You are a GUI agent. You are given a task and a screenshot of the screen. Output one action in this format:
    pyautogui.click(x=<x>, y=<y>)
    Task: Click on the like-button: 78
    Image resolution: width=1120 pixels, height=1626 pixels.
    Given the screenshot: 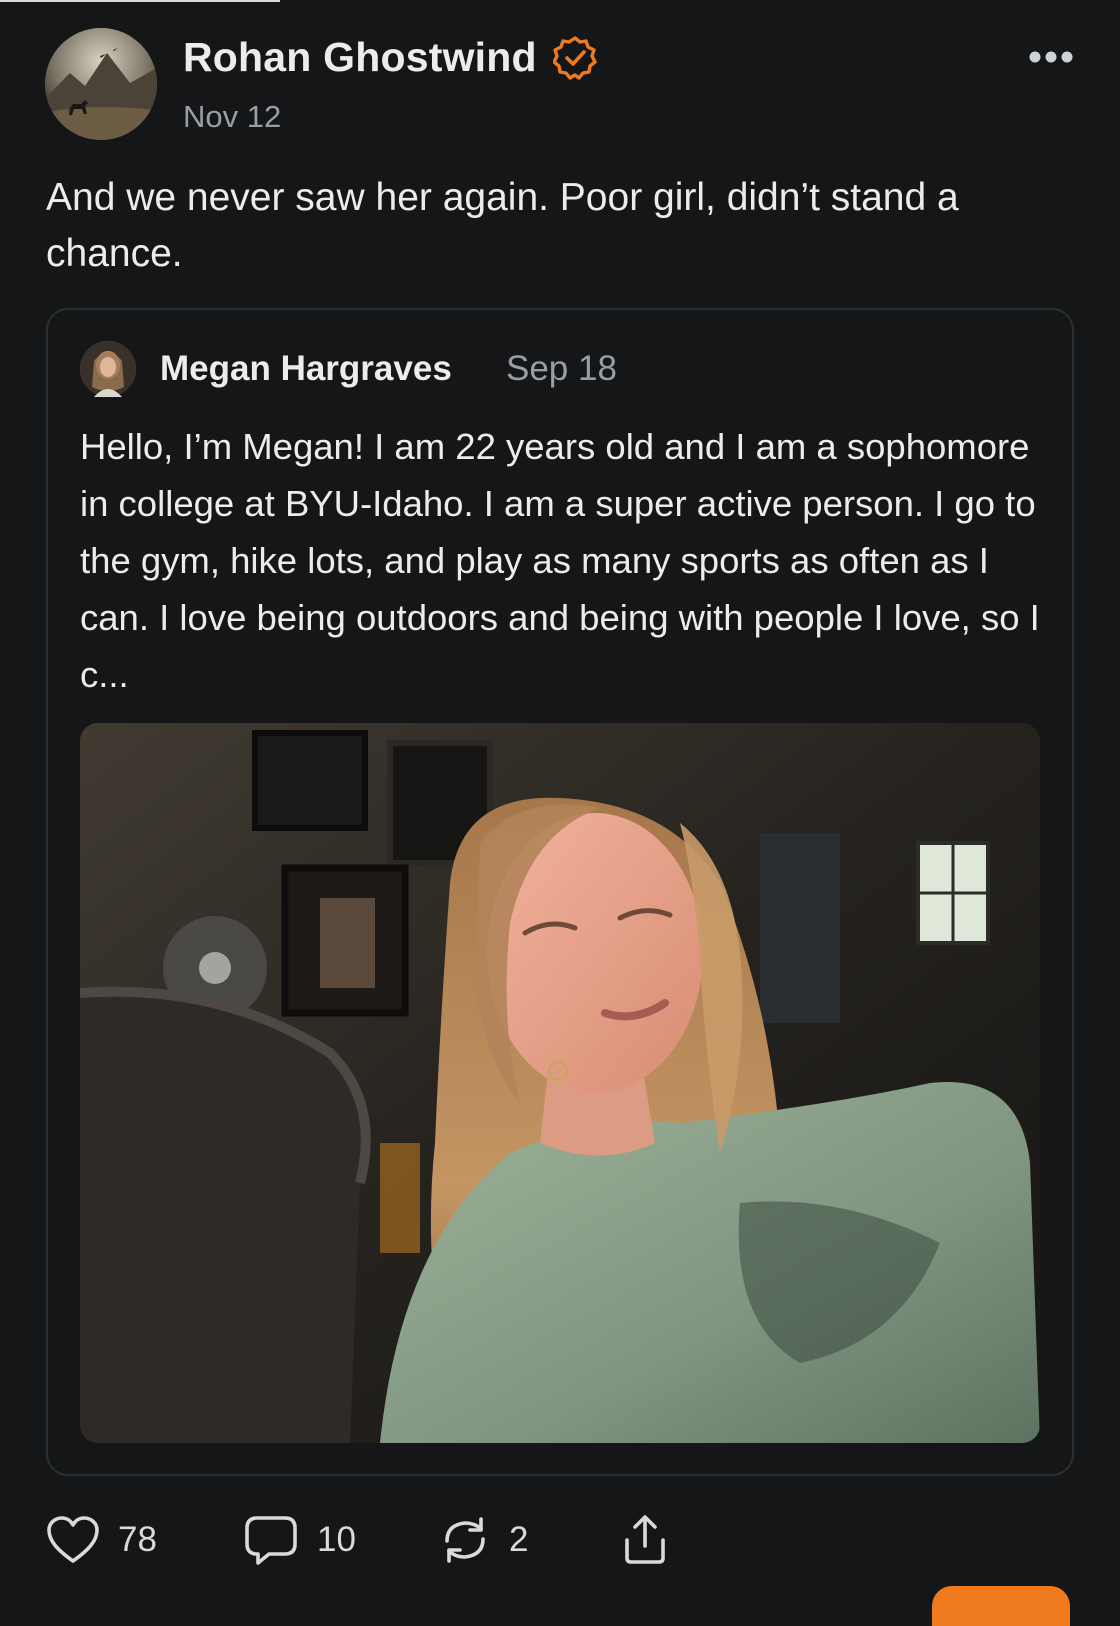 What is the action you would take?
    pyautogui.click(x=101, y=1540)
    